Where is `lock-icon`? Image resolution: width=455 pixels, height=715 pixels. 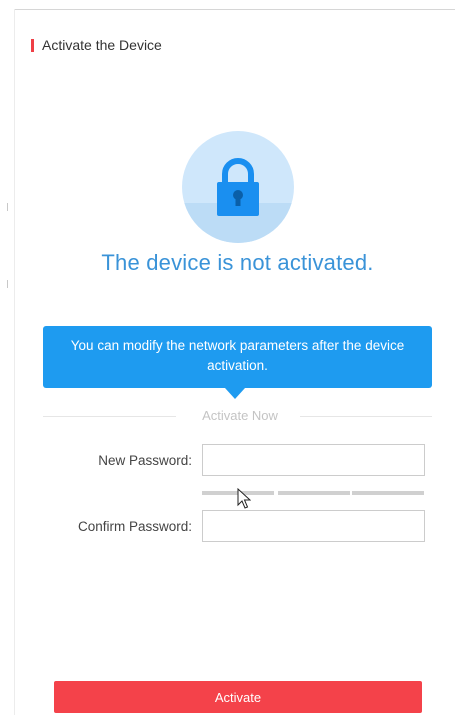 lock-icon is located at coordinates (238, 187).